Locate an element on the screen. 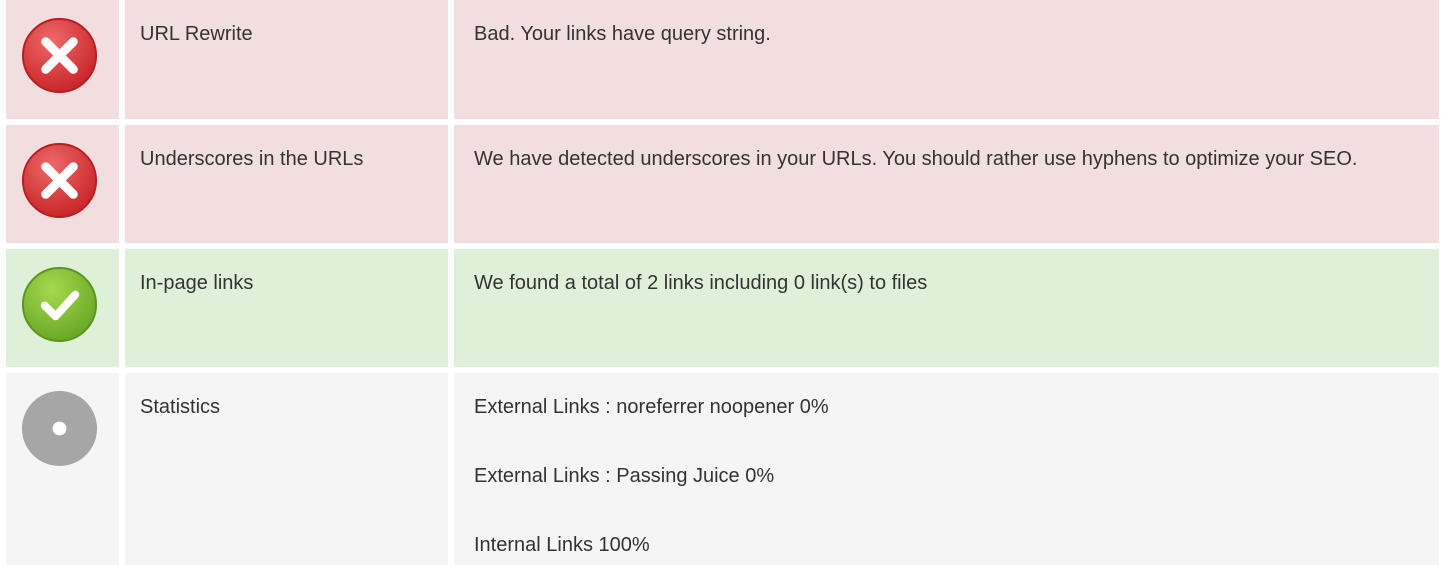  check-name: Statistics is located at coordinates (180, 407).